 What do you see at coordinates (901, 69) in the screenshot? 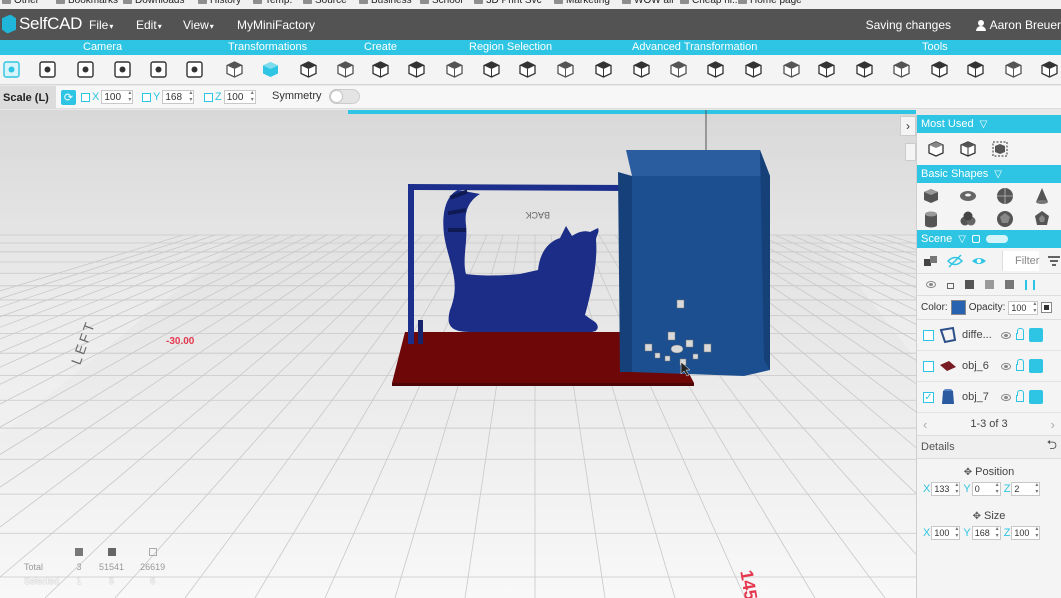
I see `tool-cube-wire-icon` at bounding box center [901, 69].